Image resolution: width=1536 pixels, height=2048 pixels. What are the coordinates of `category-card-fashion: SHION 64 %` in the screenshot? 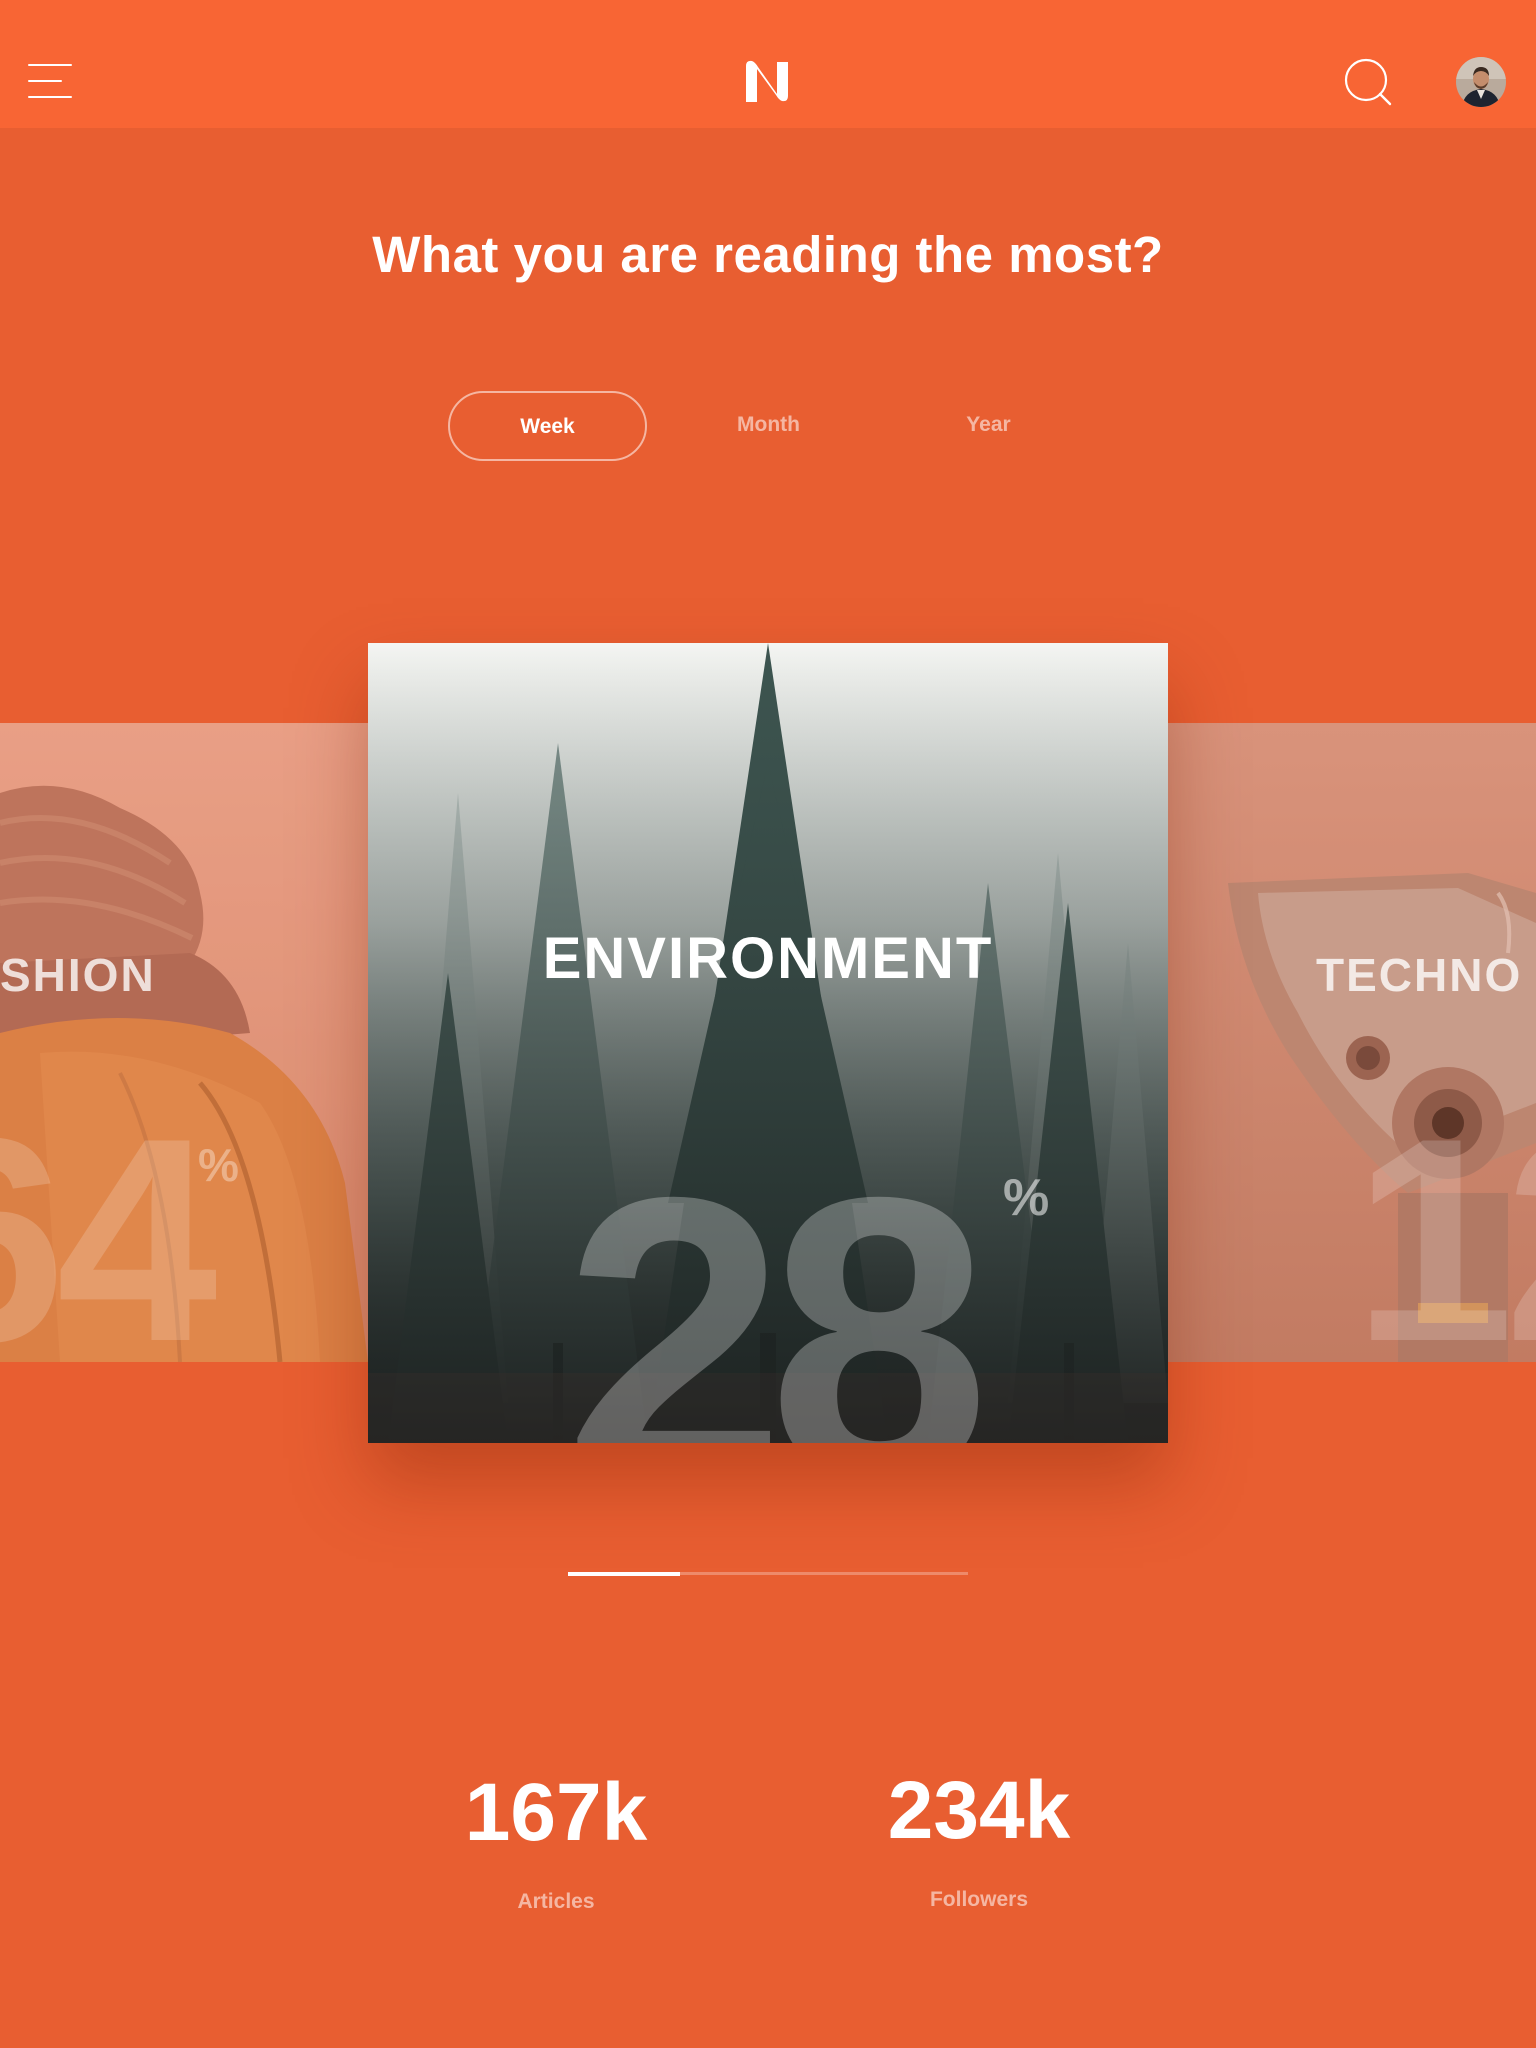 It's located at (184, 1042).